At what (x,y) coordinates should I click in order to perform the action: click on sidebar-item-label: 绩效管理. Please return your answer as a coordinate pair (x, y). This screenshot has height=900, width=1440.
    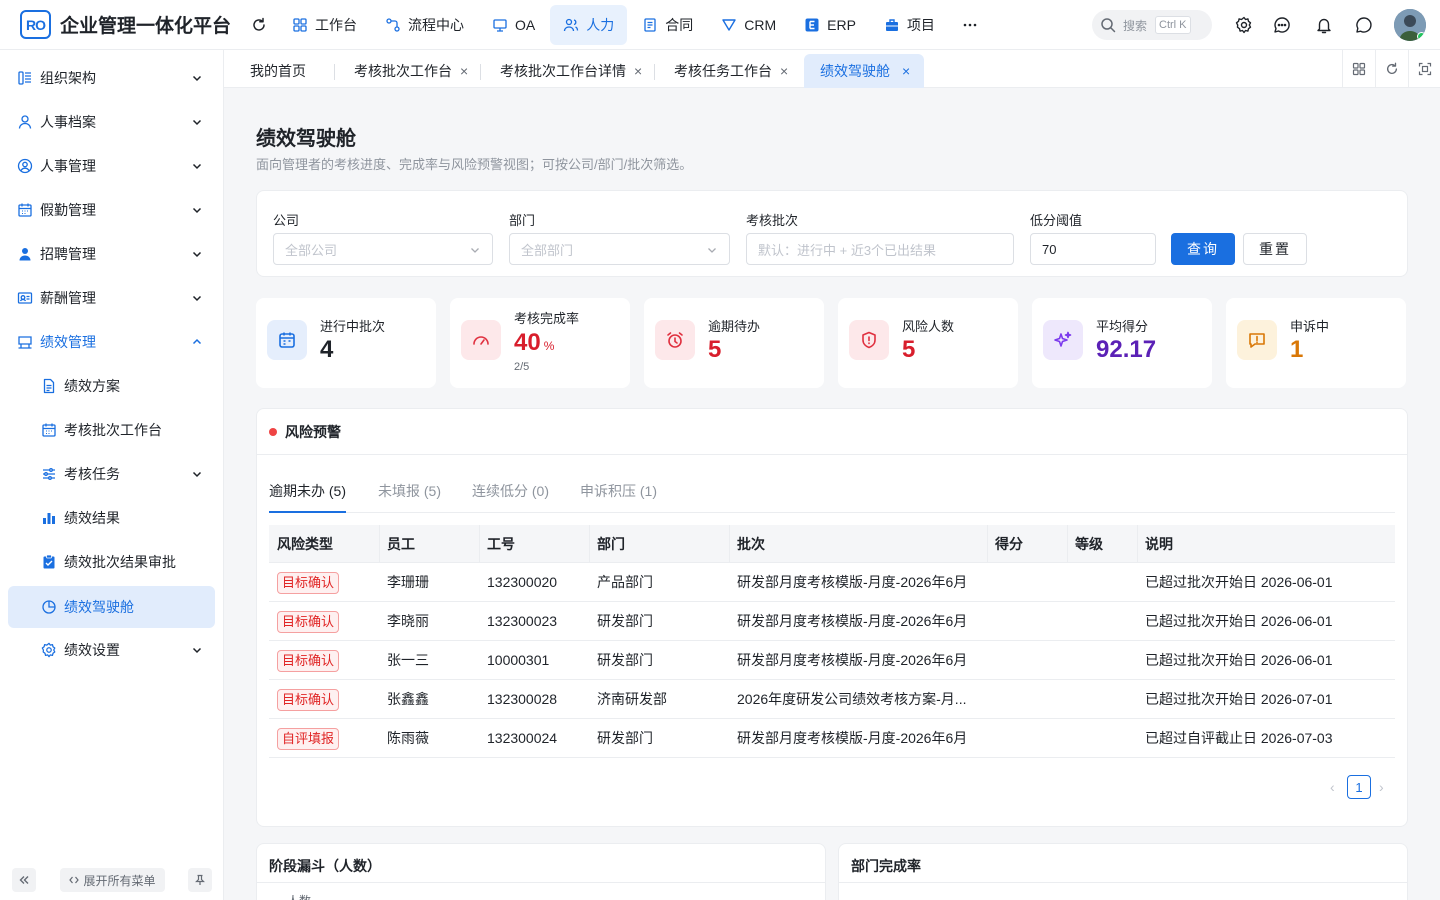
    Looking at the image, I should click on (68, 342).